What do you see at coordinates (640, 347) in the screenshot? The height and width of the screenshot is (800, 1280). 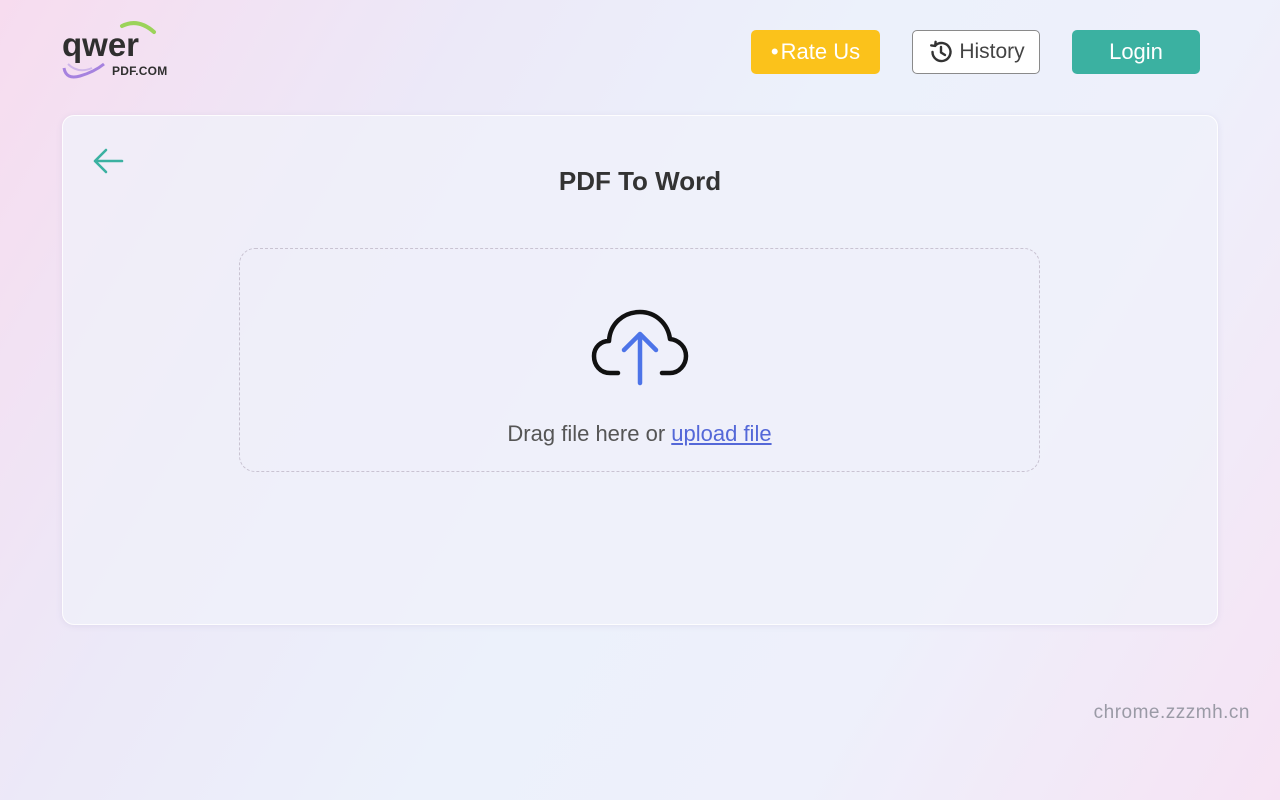 I see `cloud-upload-icon` at bounding box center [640, 347].